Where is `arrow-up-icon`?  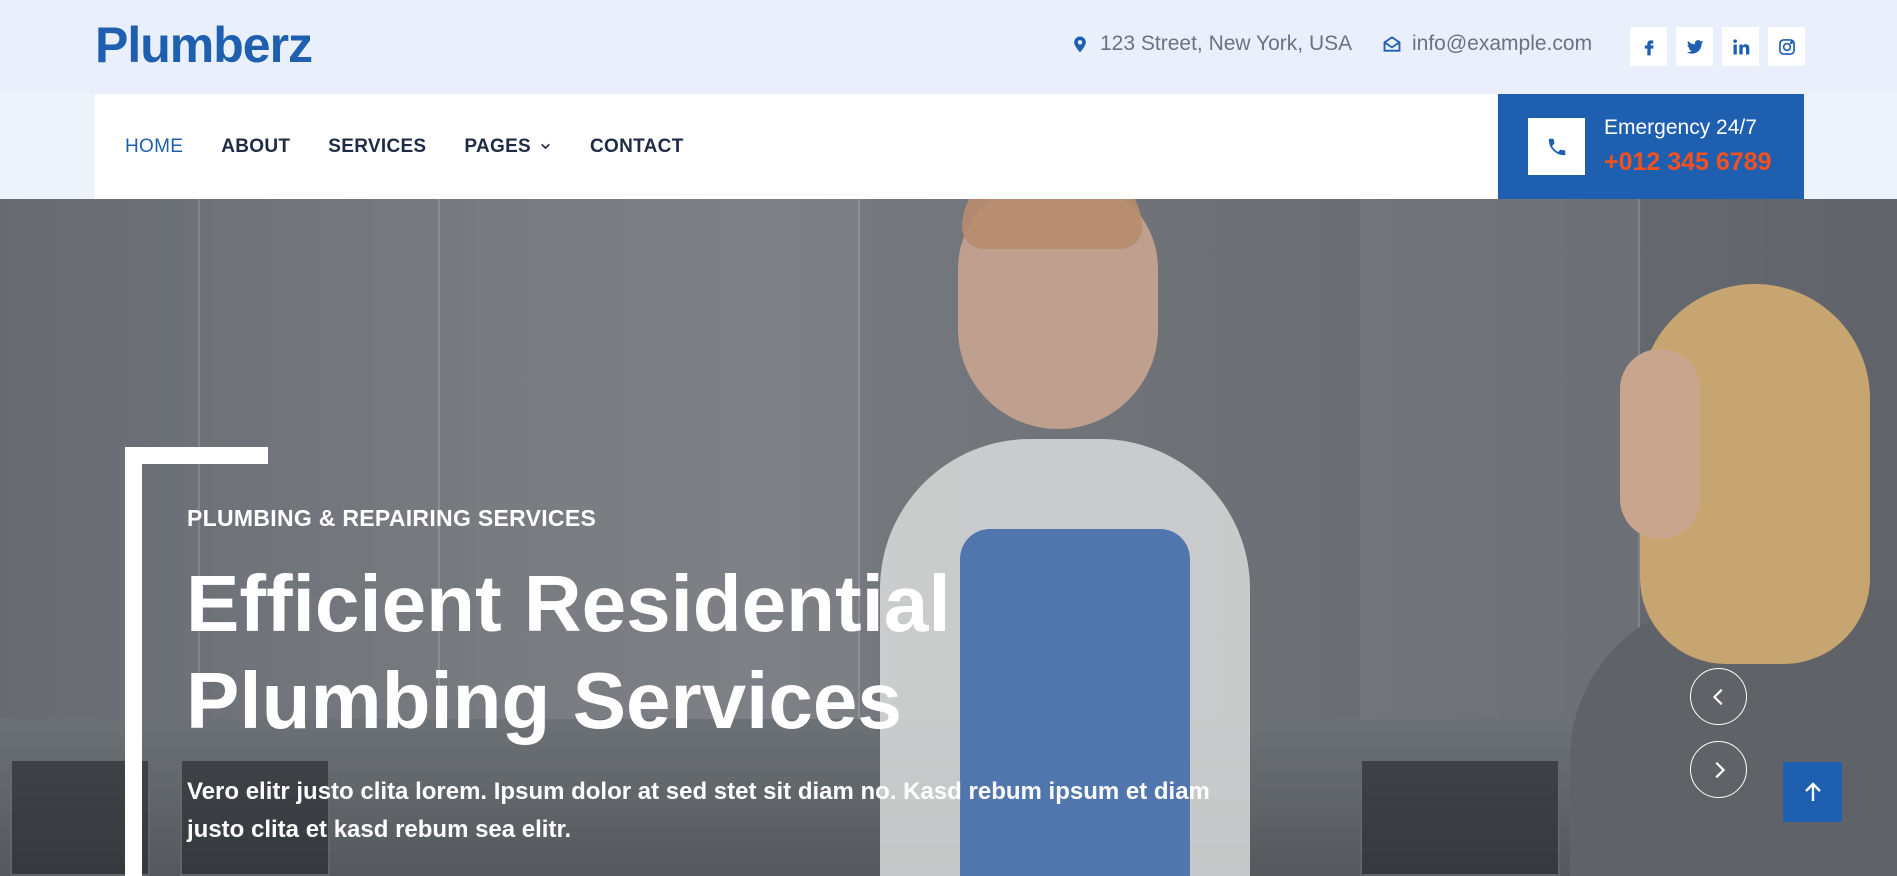
arrow-up-icon is located at coordinates (1812, 791).